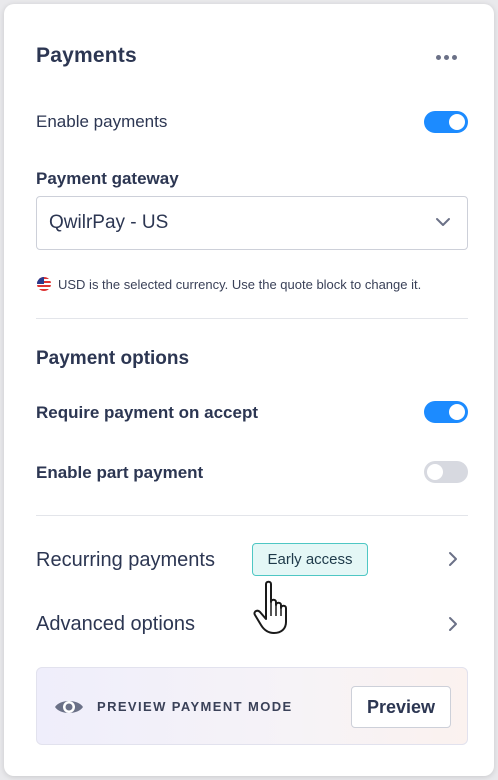 The width and height of the screenshot is (498, 780). I want to click on recurring-payments-link: Recurring payments, so click(125, 560).